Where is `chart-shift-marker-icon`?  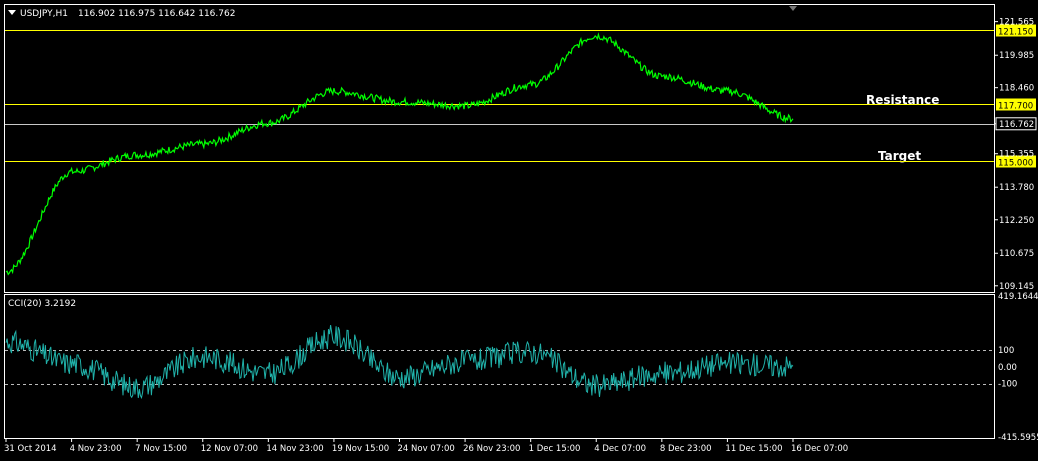 chart-shift-marker-icon is located at coordinates (793, 8).